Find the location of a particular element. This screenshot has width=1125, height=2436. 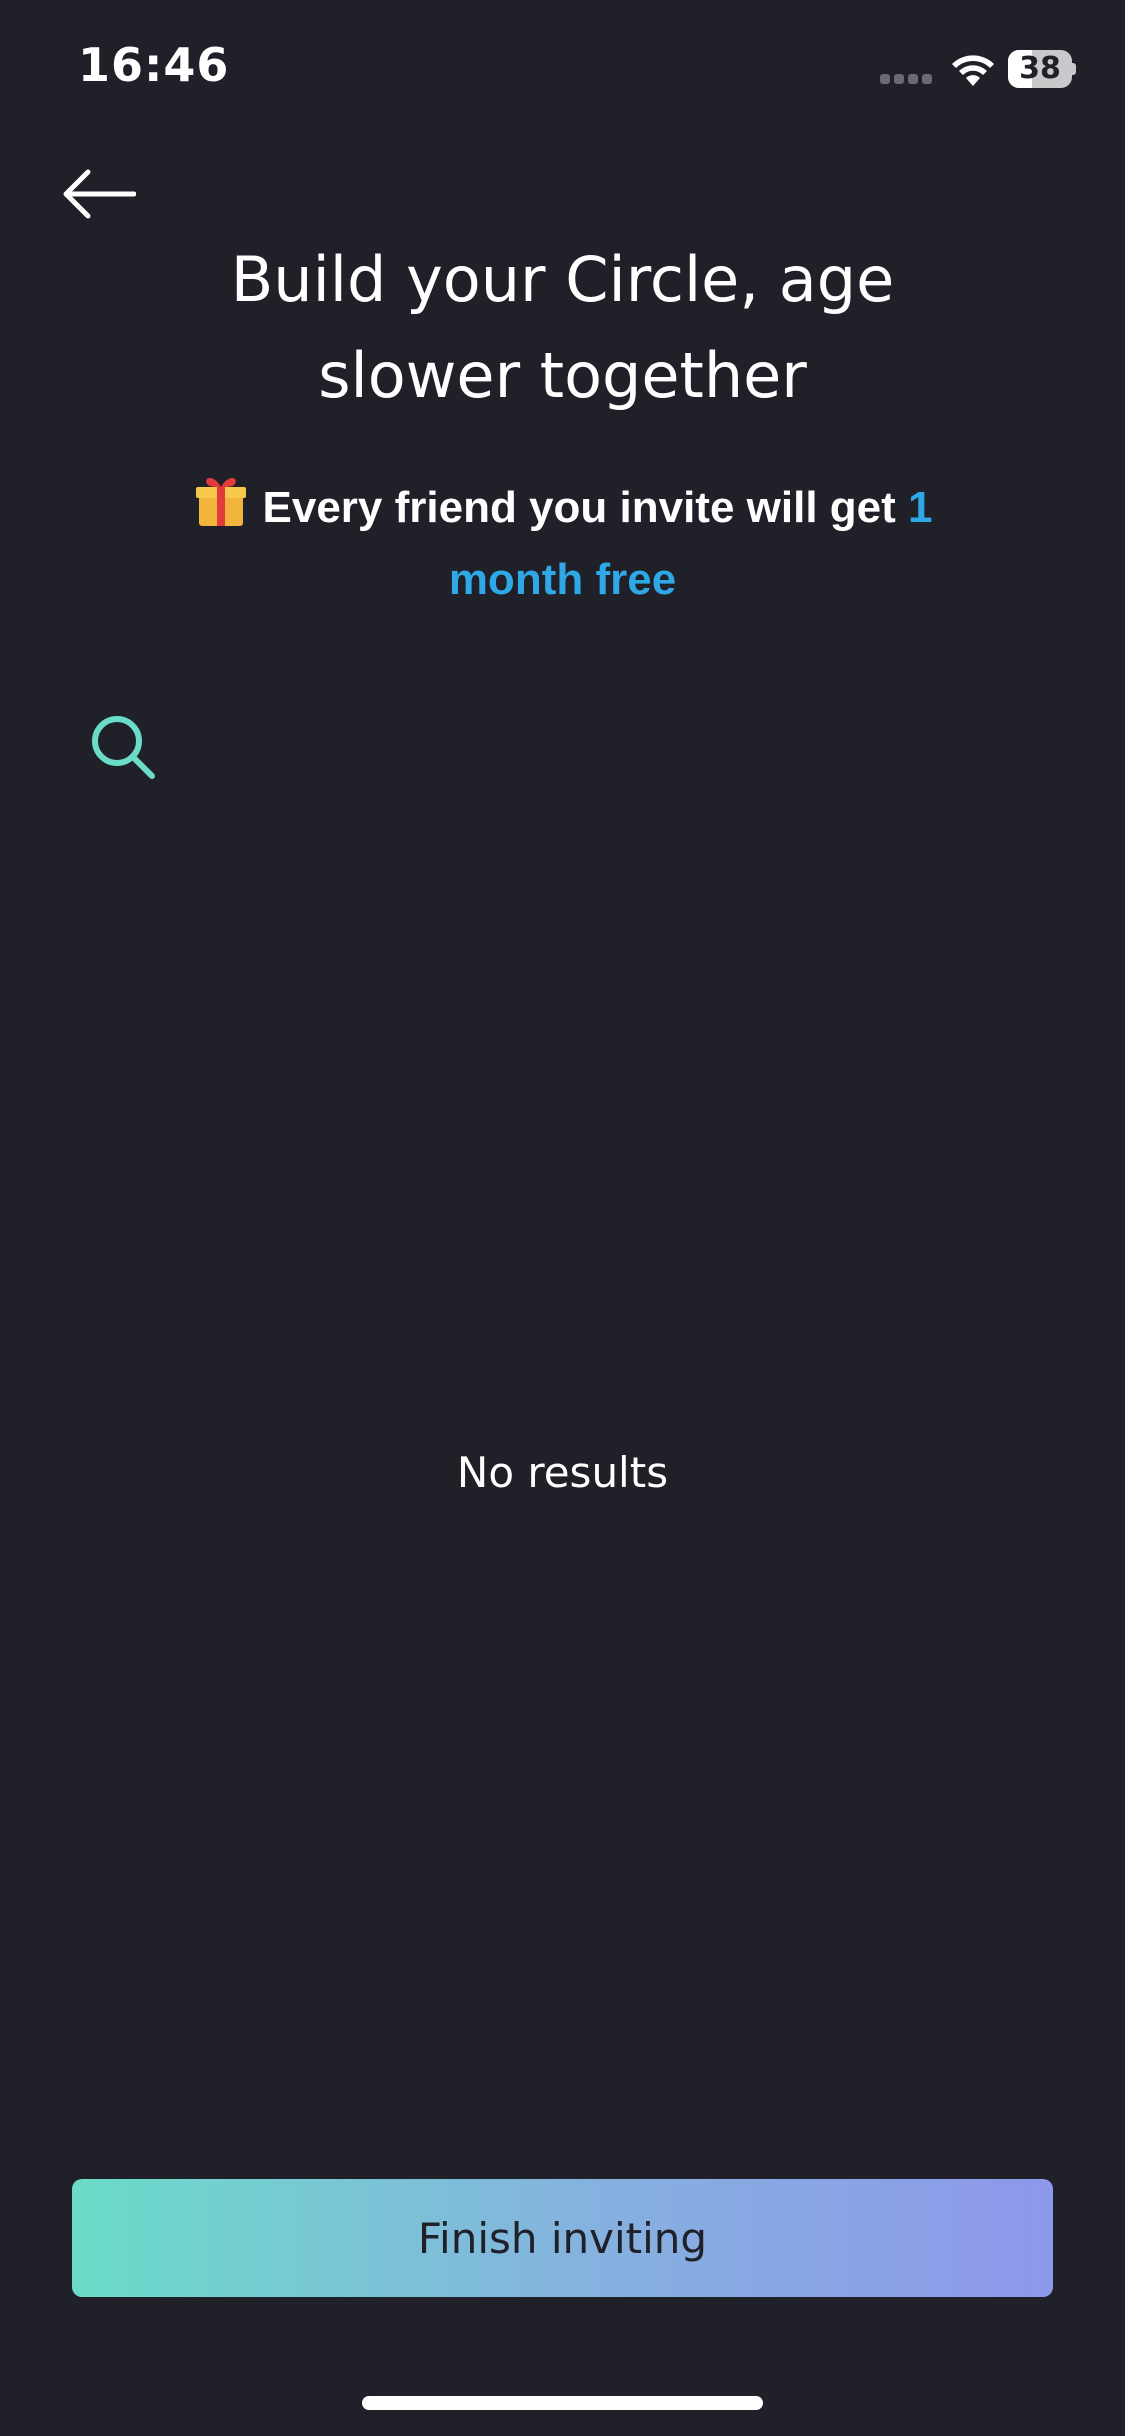

status-time: 16:46 is located at coordinates (154, 65).